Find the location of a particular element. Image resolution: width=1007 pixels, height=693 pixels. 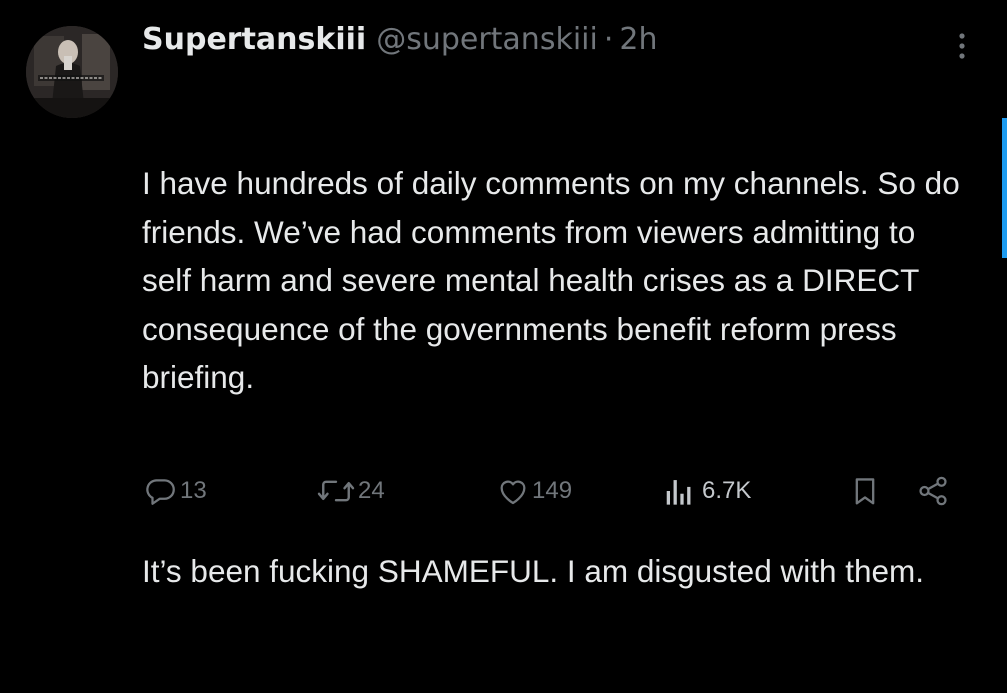

bookmark-icon is located at coordinates (865, 491).